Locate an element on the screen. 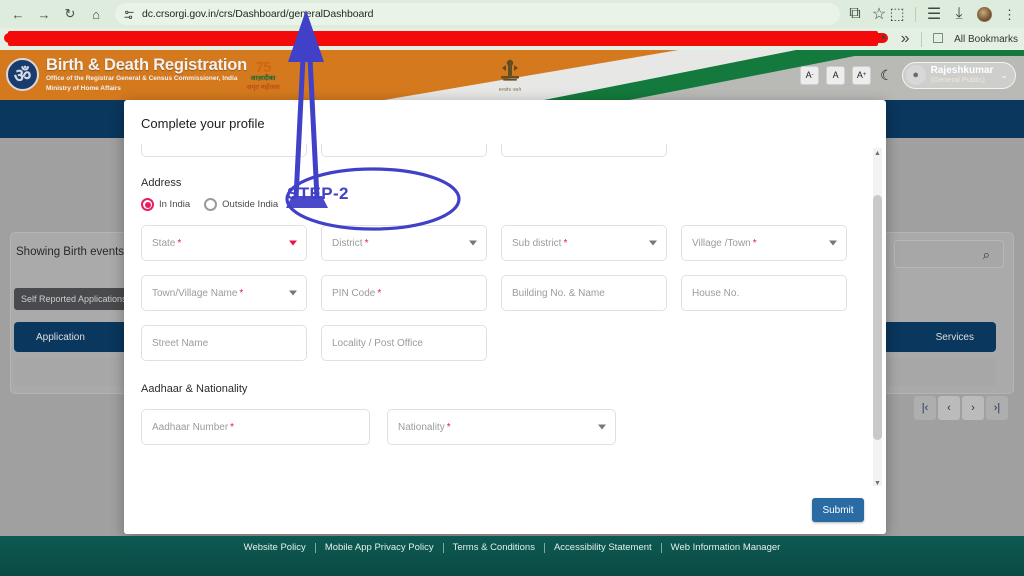 The image size is (1024, 576). aadhaar-fields-row: Aadhaar Number * Nationality * is located at coordinates (513, 427).